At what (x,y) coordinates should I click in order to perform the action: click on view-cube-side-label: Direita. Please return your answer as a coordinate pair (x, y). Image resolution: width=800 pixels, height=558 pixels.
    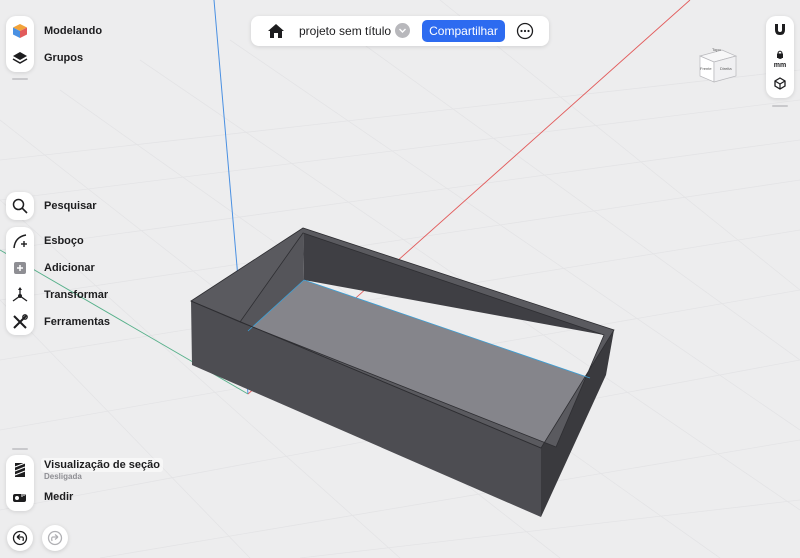
    Looking at the image, I should click on (726, 68).